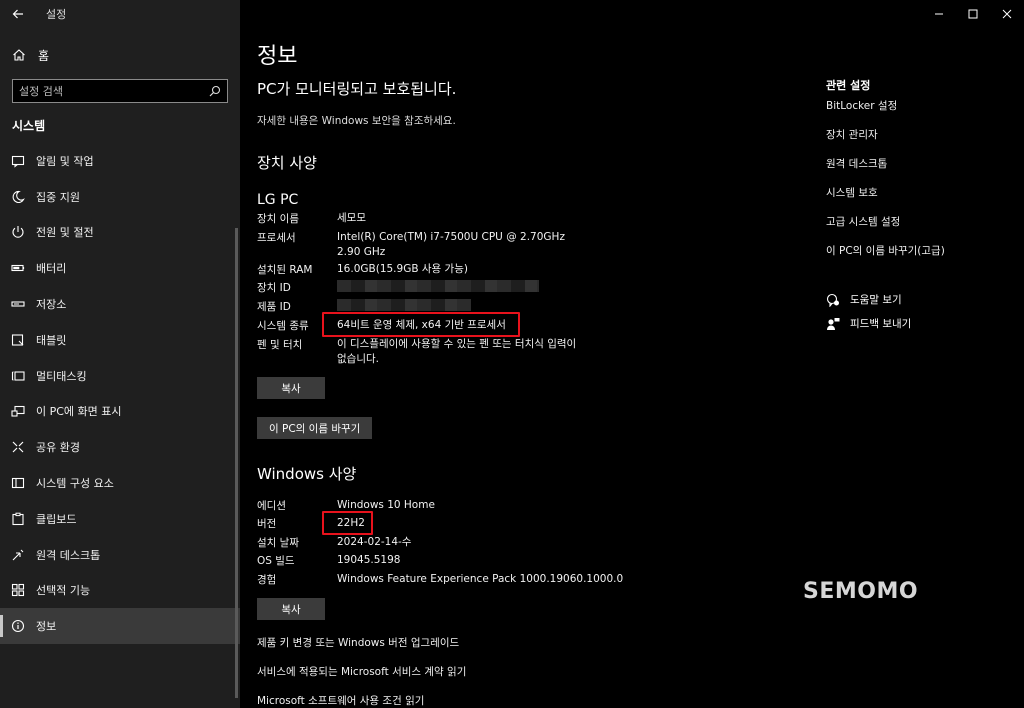  What do you see at coordinates (358, 642) in the screenshot?
I see `link-product-key: 제품 키 변경 또는 Windows 버전 업그레이드` at bounding box center [358, 642].